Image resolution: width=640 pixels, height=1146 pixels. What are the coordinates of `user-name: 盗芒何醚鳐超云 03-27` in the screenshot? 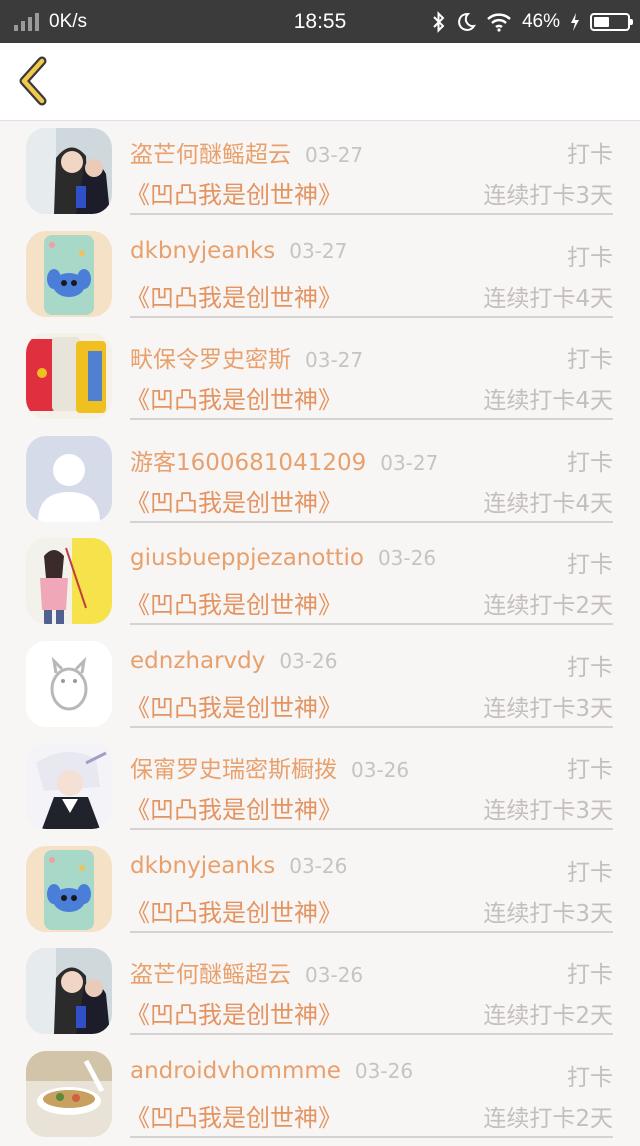 It's located at (246, 152).